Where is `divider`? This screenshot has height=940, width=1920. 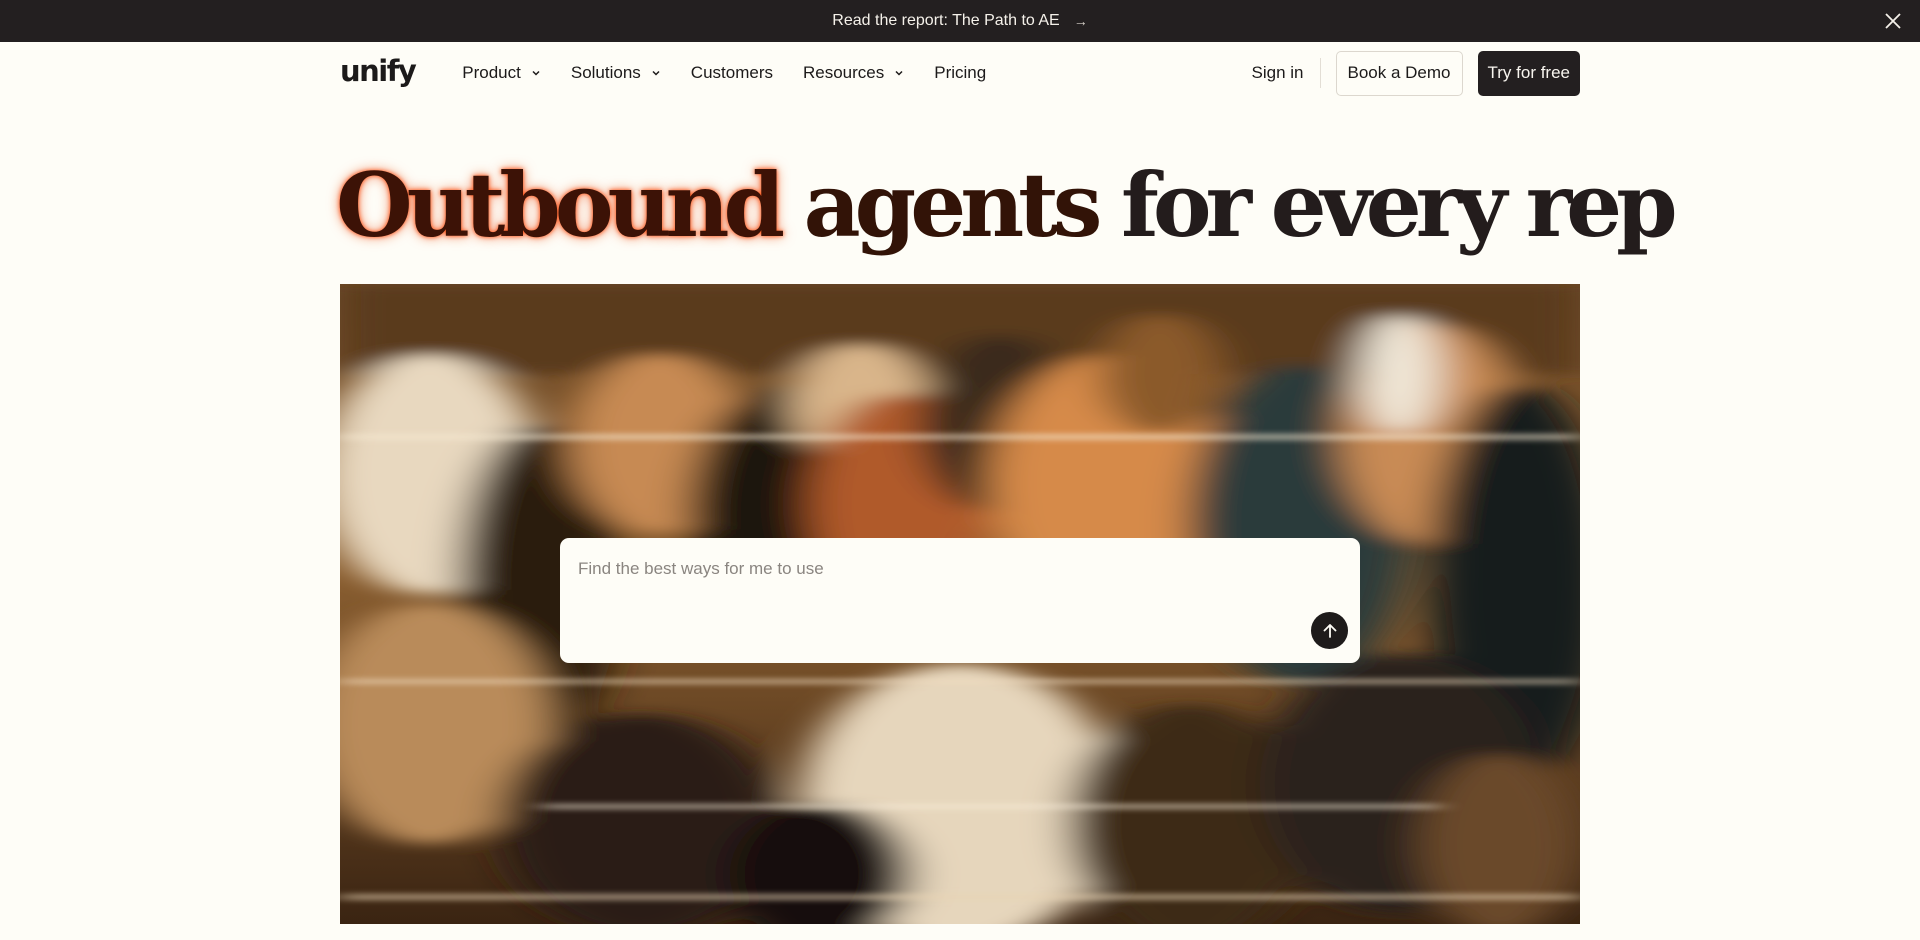 divider is located at coordinates (1320, 73).